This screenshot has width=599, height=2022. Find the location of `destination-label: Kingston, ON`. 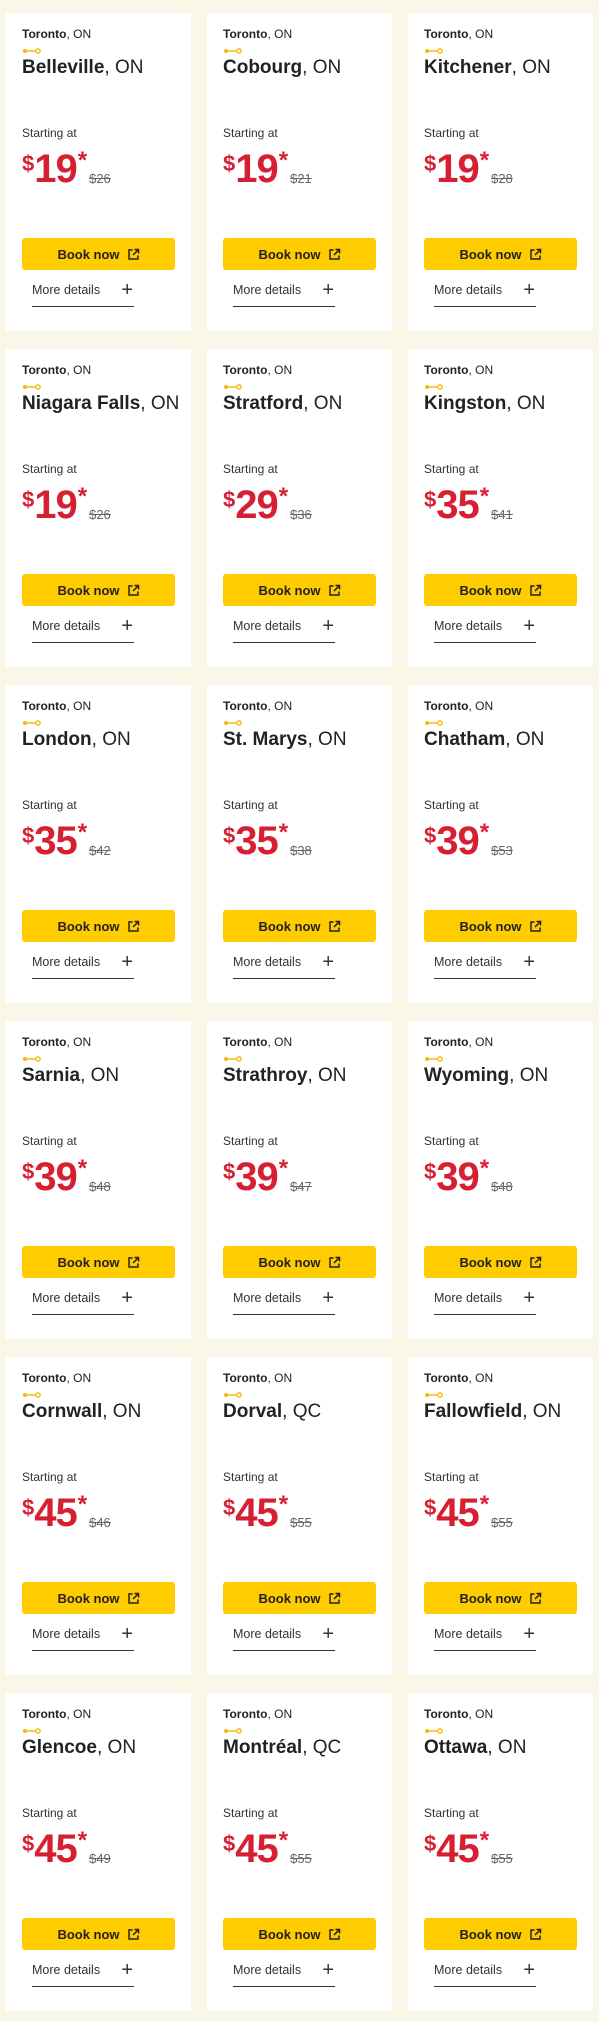

destination-label: Kingston, ON is located at coordinates (484, 404).